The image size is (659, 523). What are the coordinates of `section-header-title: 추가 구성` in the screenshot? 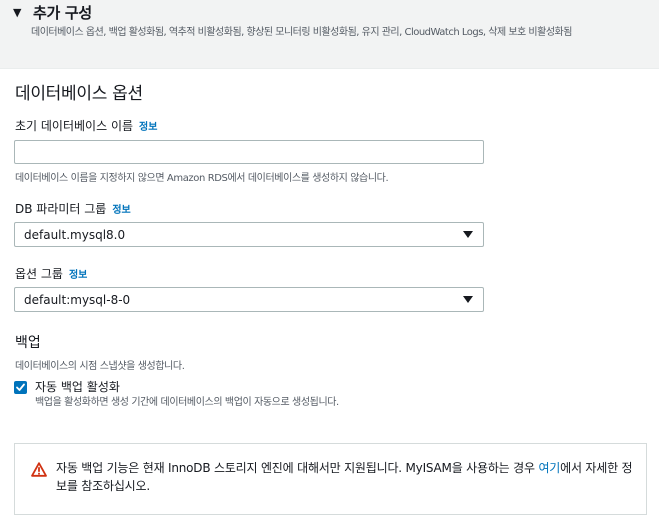 It's located at (62, 13).